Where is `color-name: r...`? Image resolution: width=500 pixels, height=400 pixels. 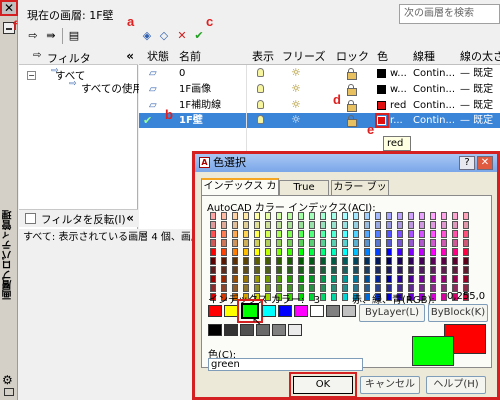 color-name: r... is located at coordinates (396, 120).